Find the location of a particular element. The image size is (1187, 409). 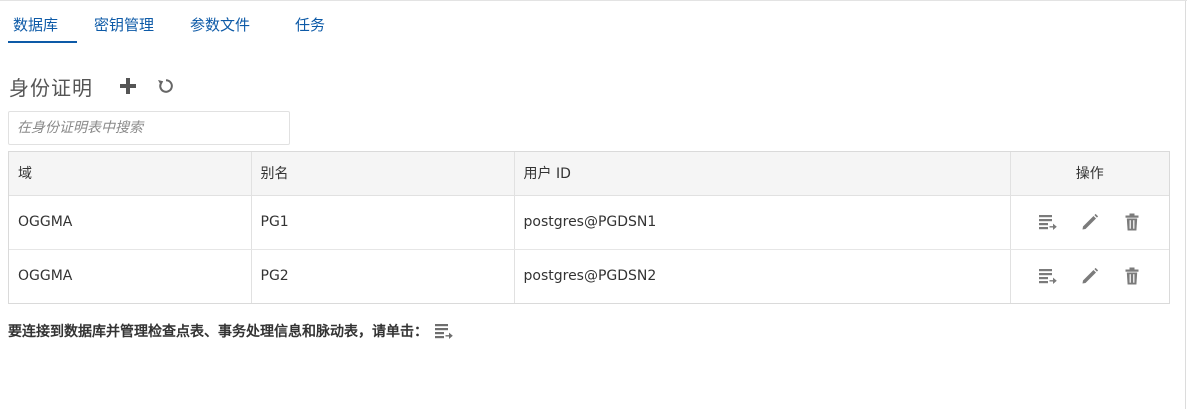

column-header-user-id: 用户 ID is located at coordinates (762, 174).